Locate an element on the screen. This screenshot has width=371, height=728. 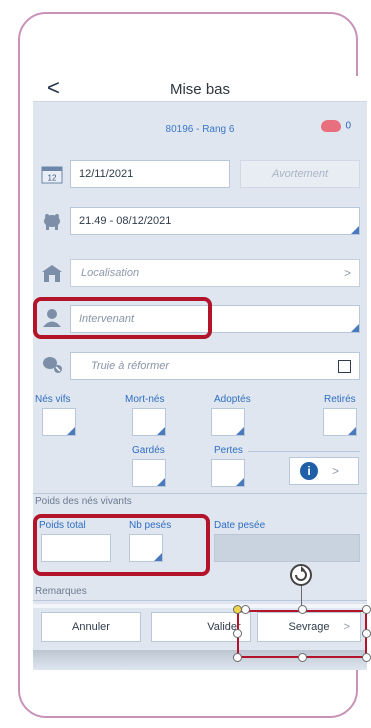
gardes-input is located at coordinates (149, 473).